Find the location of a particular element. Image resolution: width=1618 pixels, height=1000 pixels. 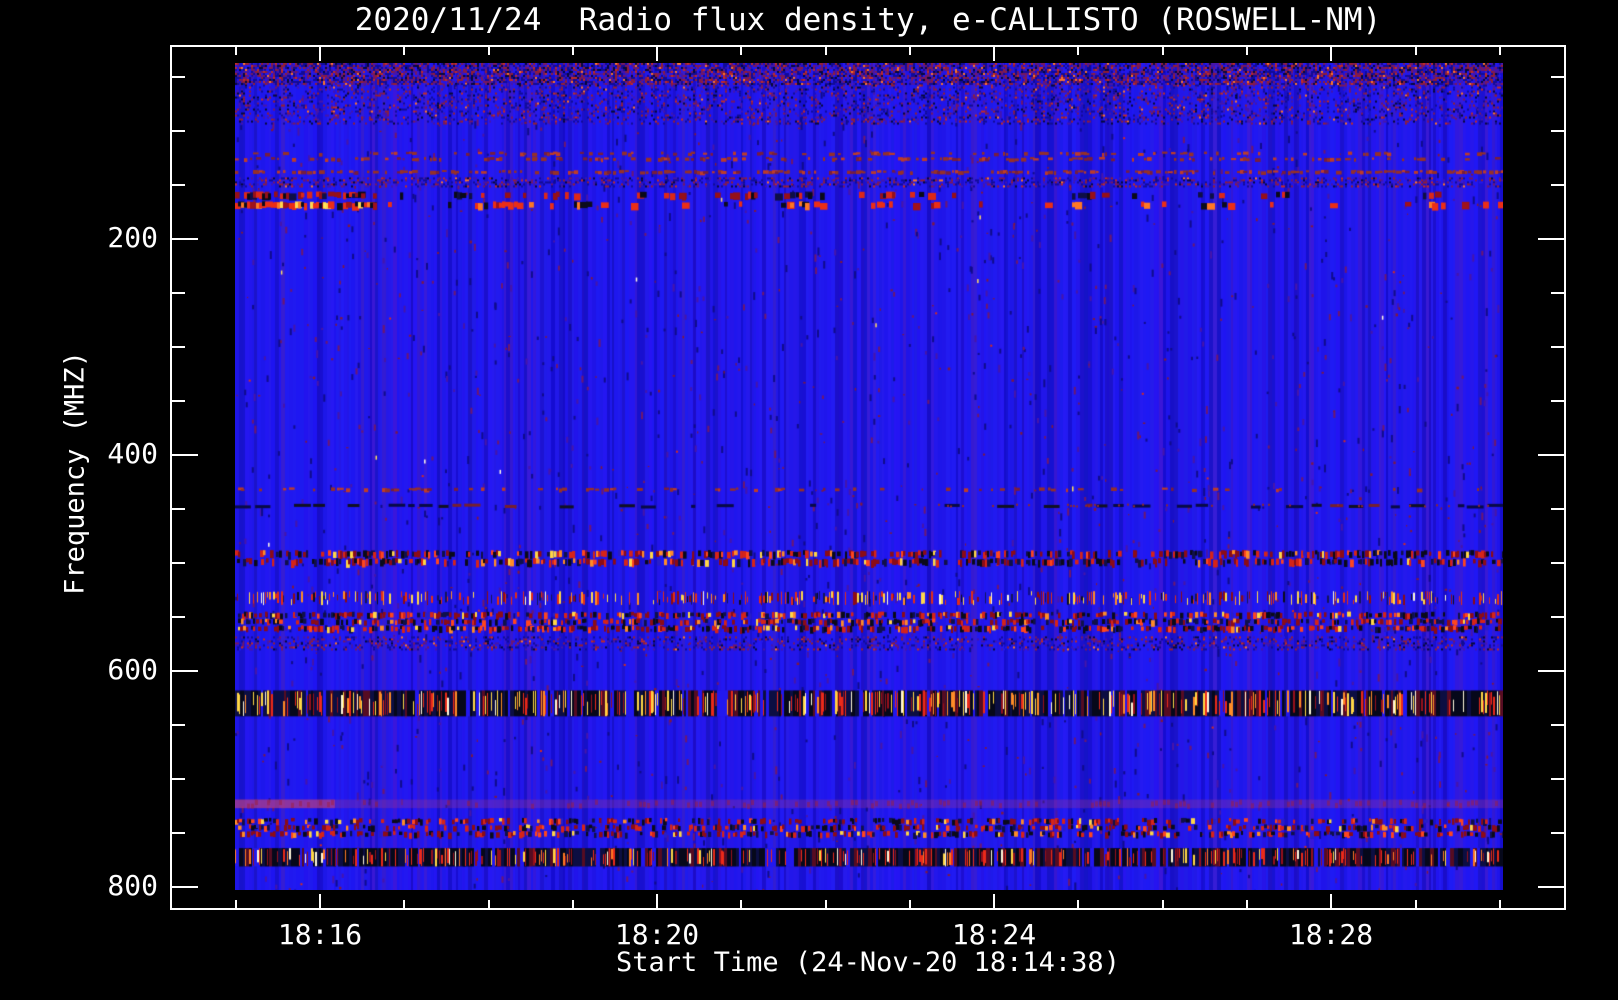

y-axis-label: Frequency (MHZ) is located at coordinates (75, 473).